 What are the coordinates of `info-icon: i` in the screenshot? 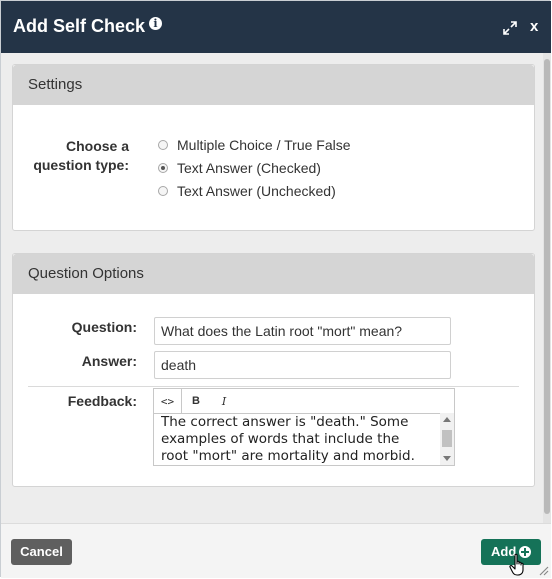 It's located at (155, 23).